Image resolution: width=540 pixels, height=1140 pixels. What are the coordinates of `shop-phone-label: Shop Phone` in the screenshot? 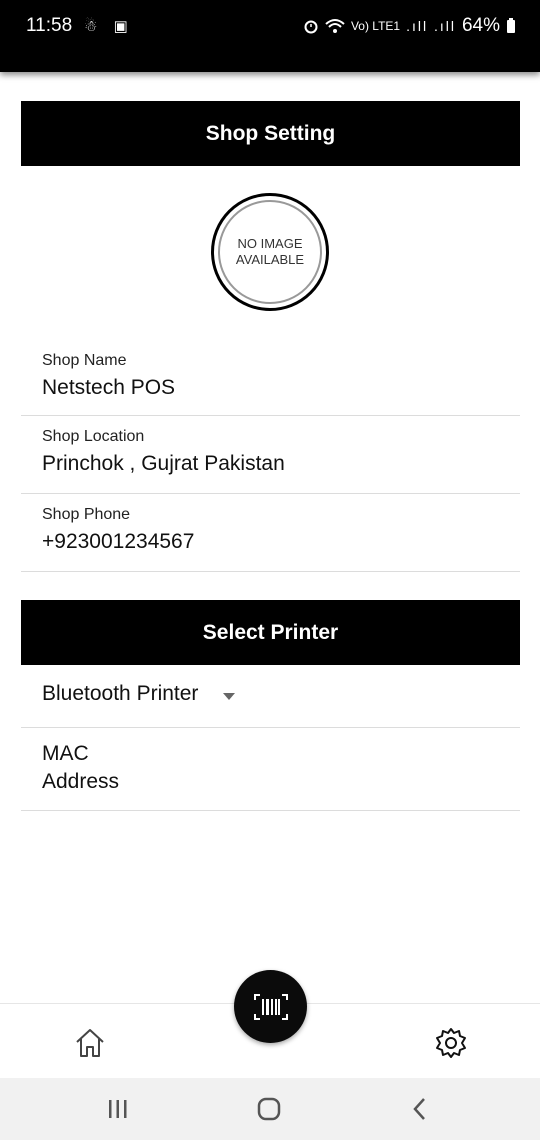 It's located at (86, 514).